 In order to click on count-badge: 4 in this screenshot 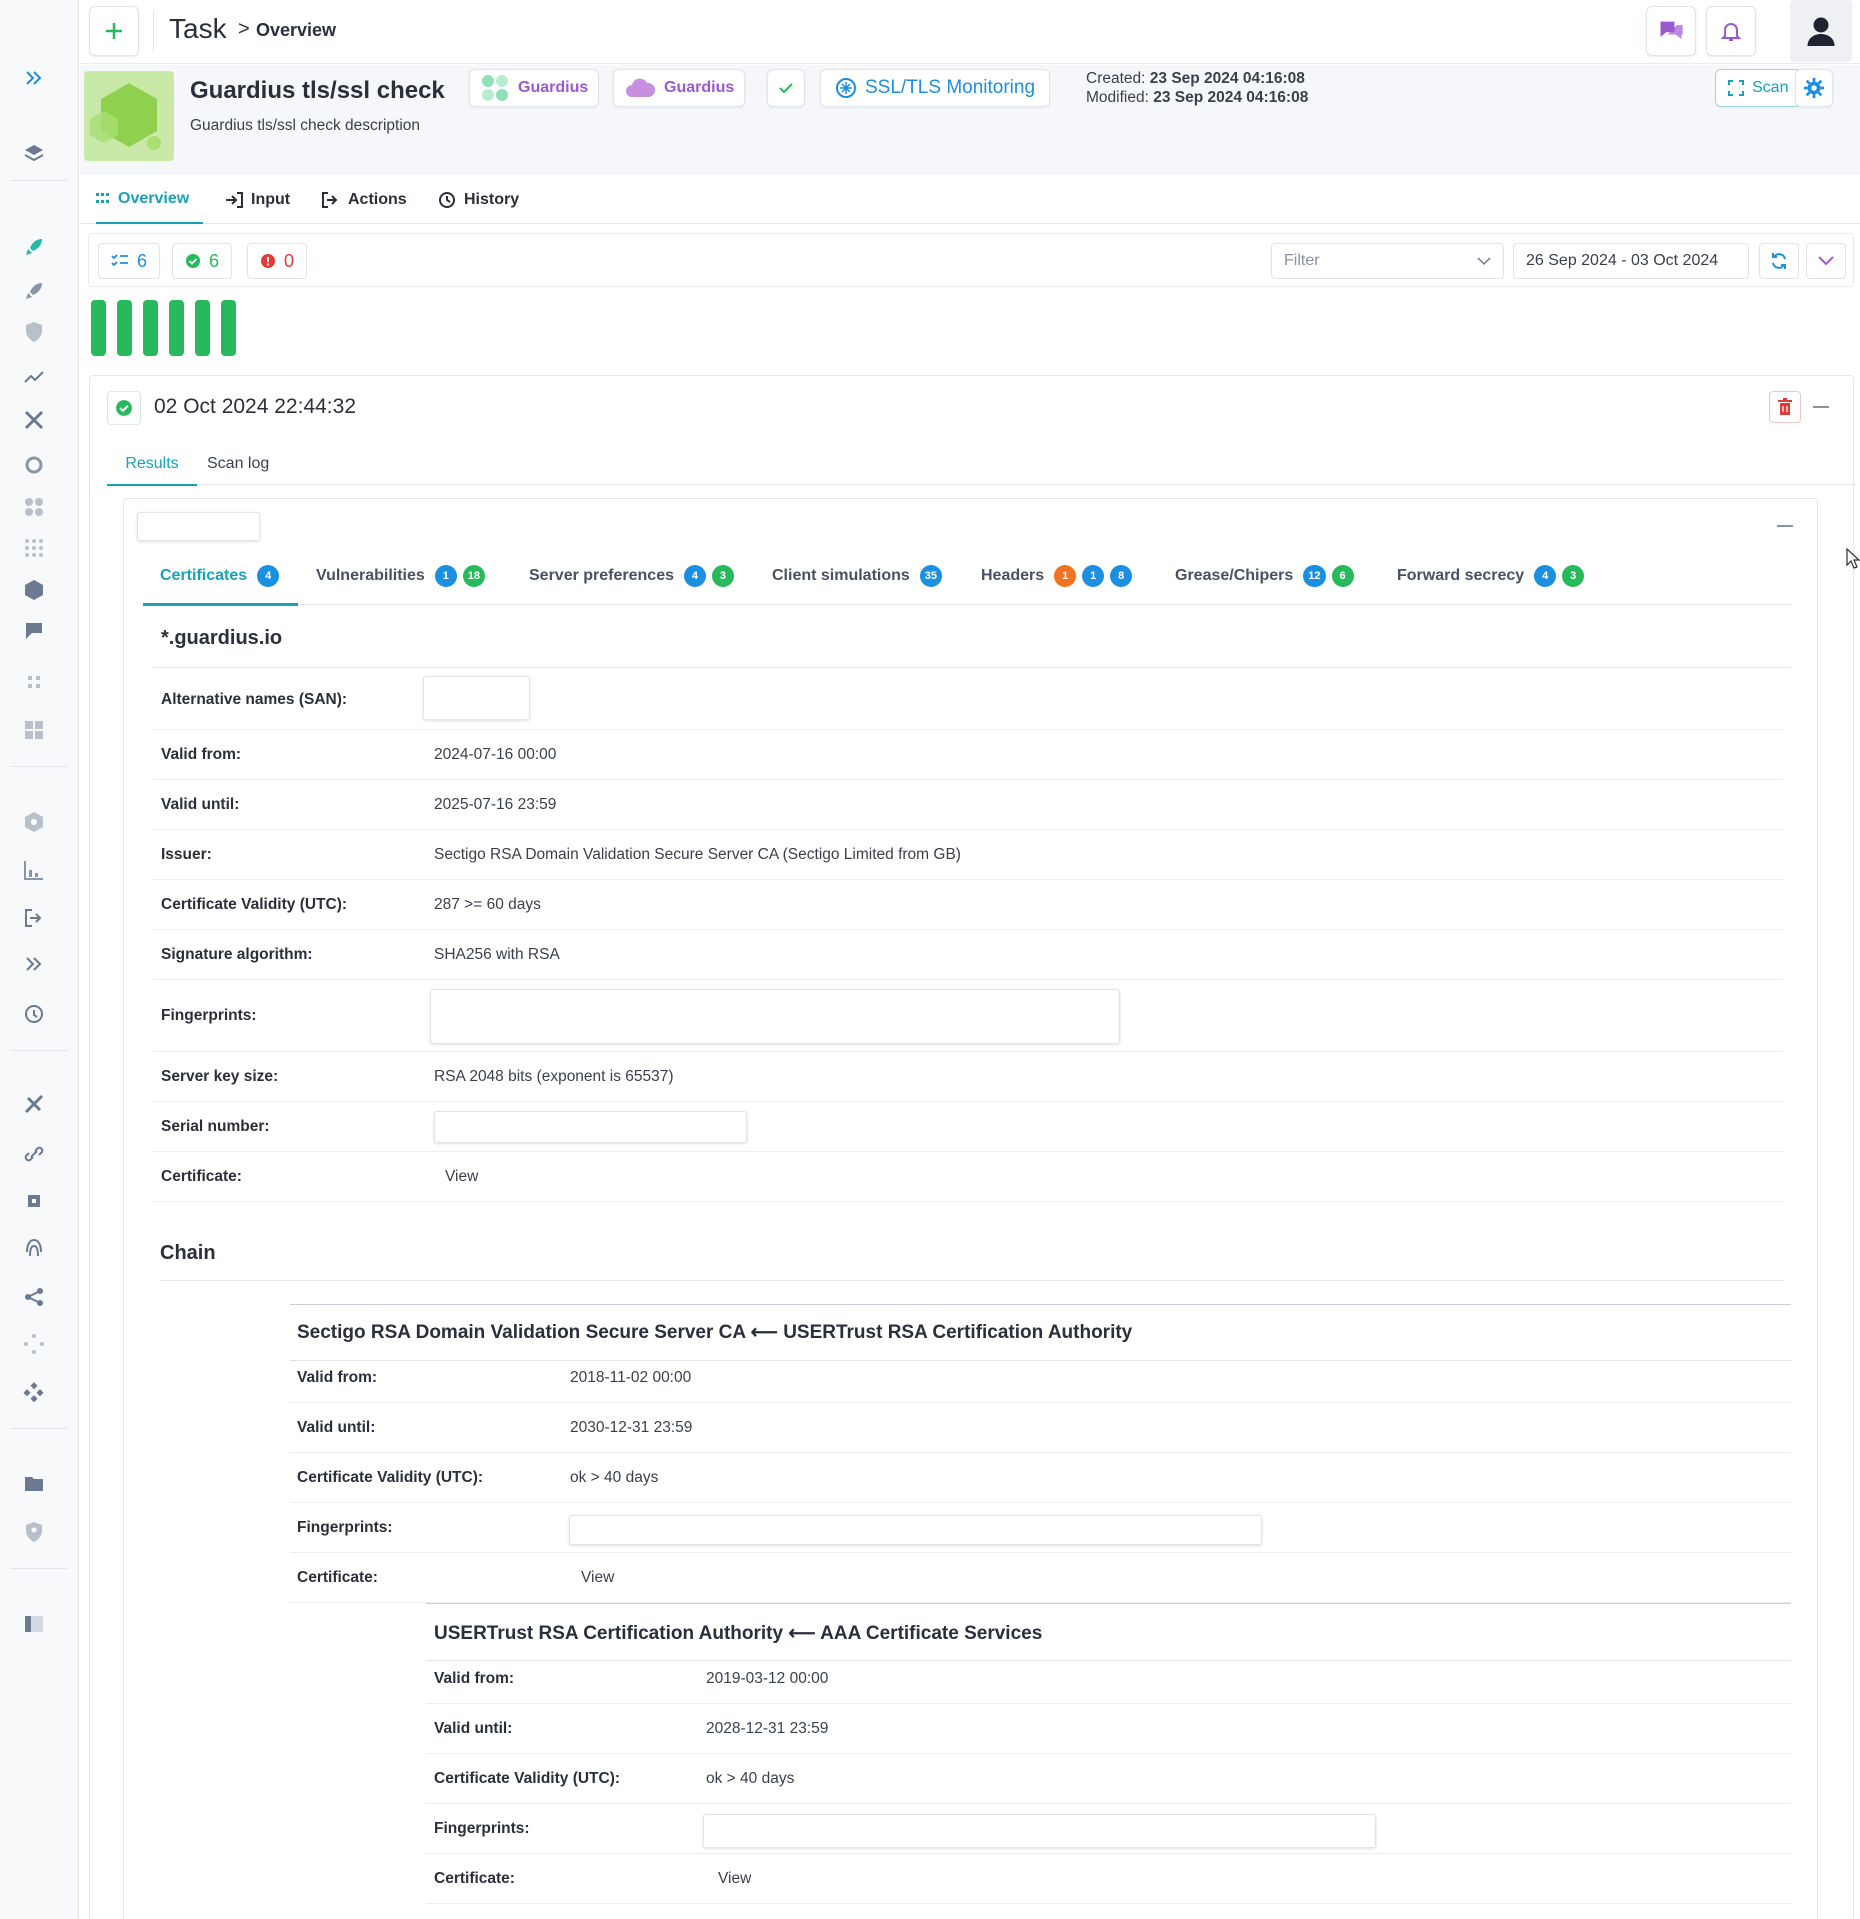, I will do `click(268, 576)`.